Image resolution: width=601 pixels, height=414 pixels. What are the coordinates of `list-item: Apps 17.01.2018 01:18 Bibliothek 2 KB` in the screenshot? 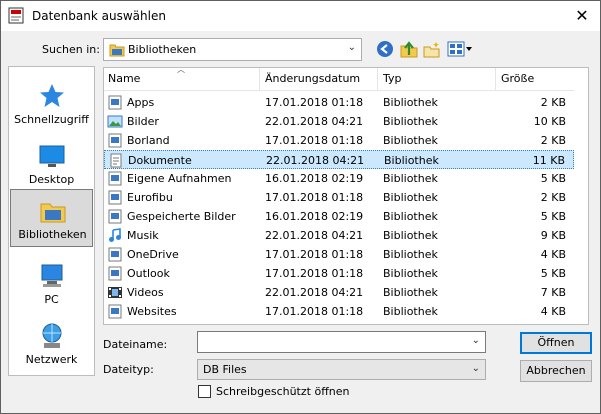 It's located at (339, 102).